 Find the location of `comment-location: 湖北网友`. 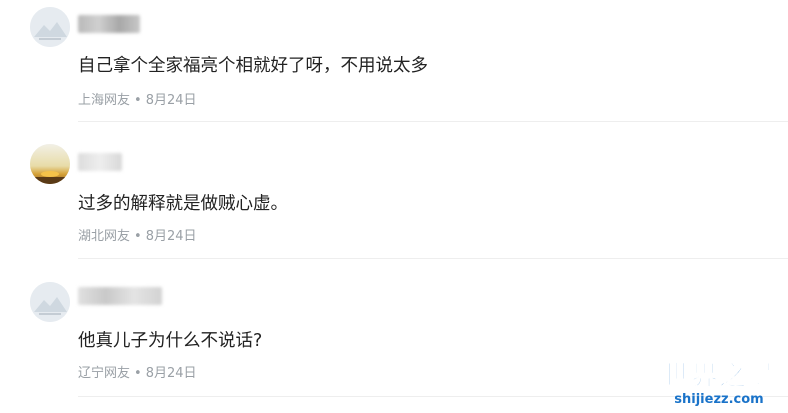

comment-location: 湖北网友 is located at coordinates (104, 236).